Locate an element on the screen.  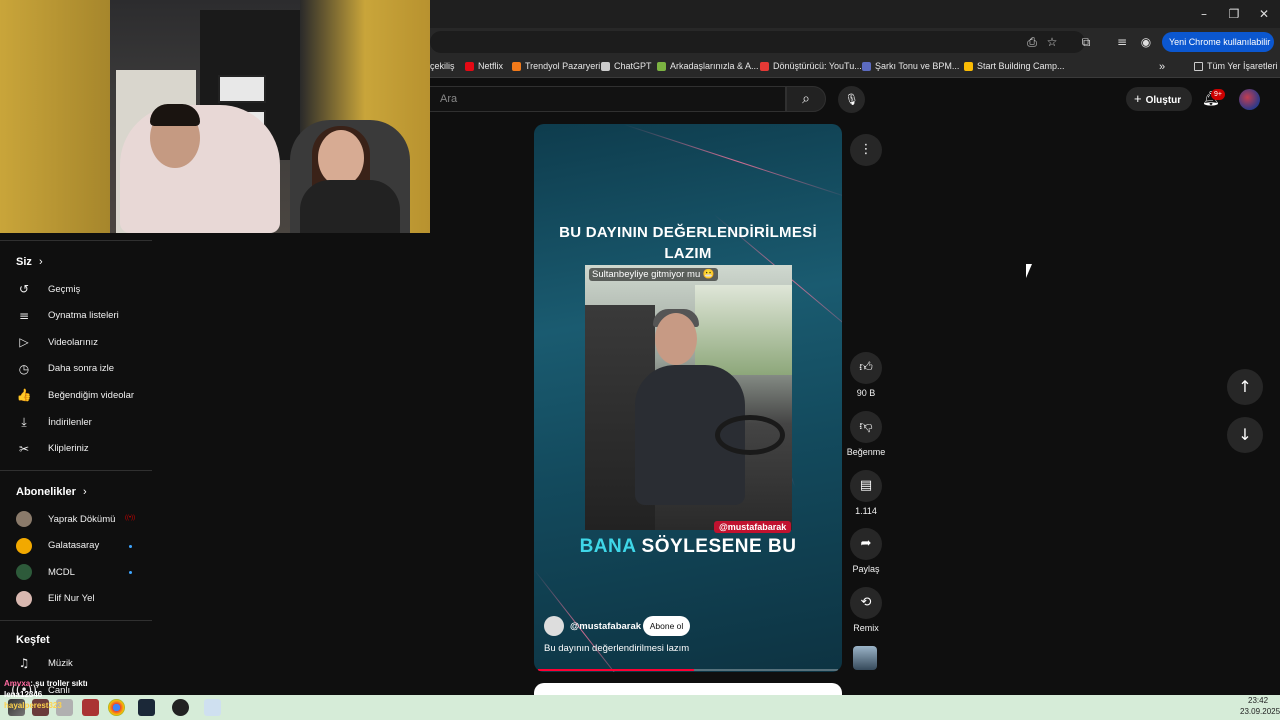
you-section-title: Siz › is located at coordinates (29, 262).